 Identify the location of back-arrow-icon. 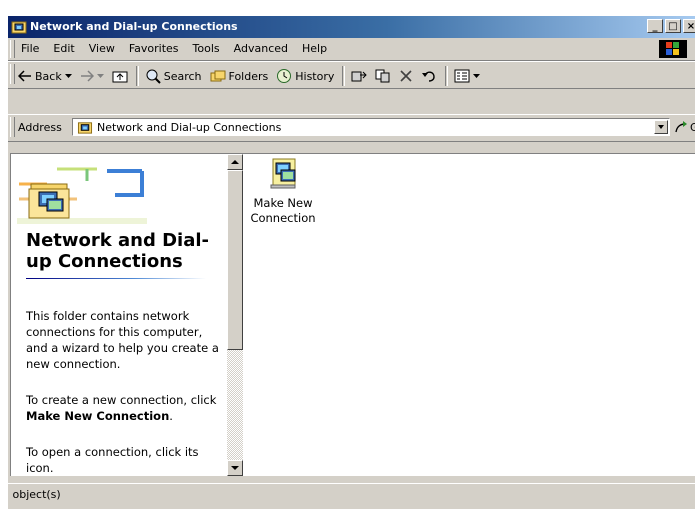
(24, 76).